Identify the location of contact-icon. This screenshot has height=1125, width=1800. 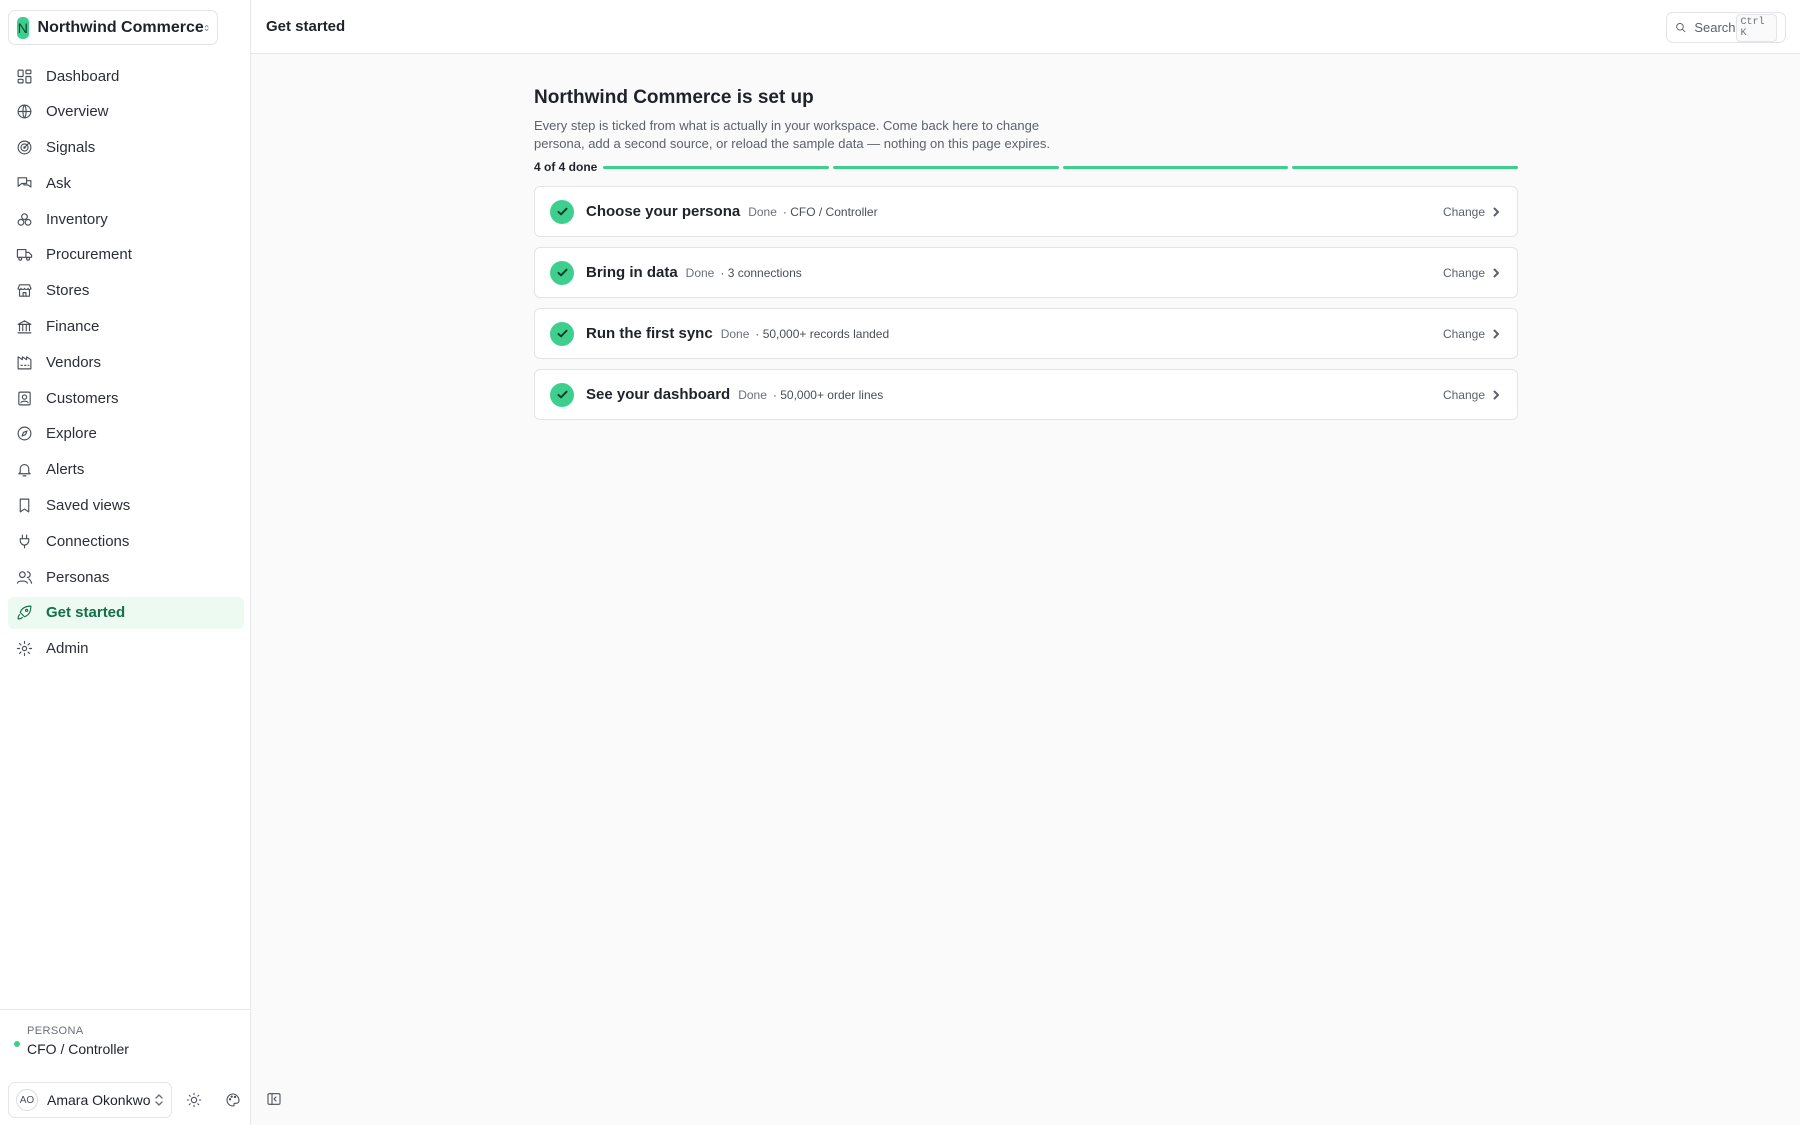
(24, 398).